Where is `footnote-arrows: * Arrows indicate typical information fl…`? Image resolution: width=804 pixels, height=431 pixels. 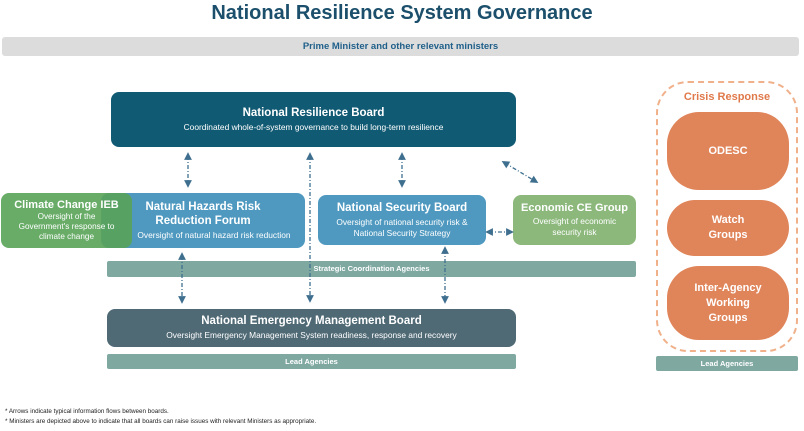
footnote-arrows: * Arrows indicate typical information fl… is located at coordinates (87, 411).